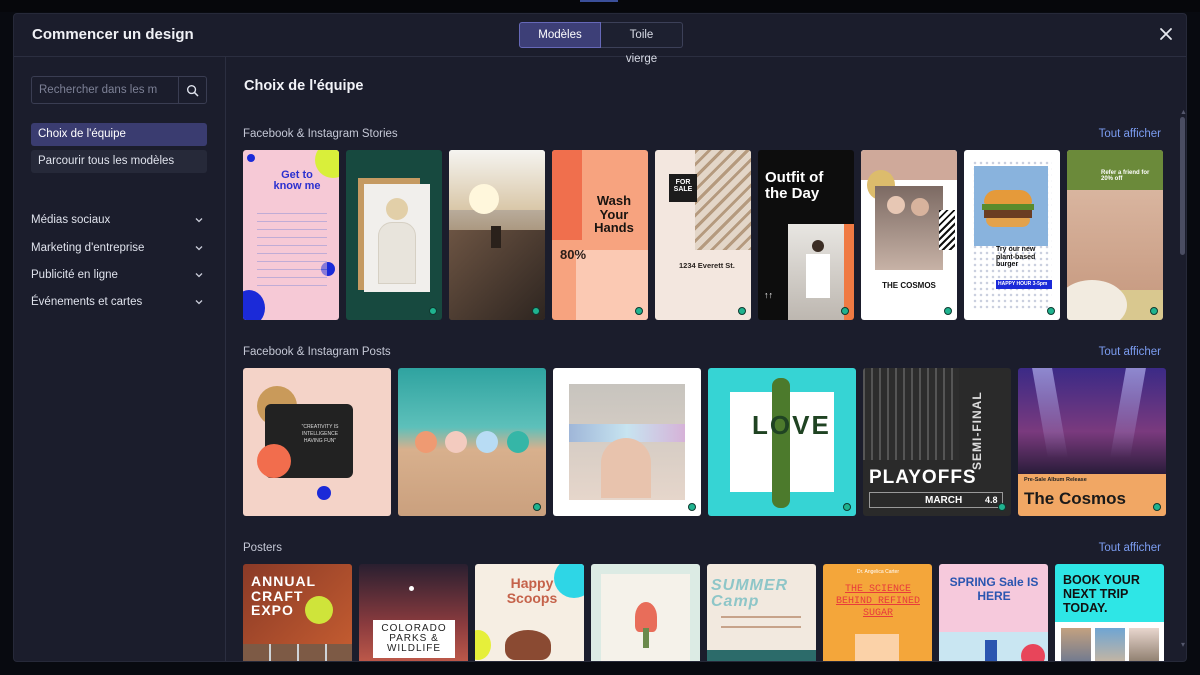 This screenshot has height=675, width=1200. What do you see at coordinates (878, 572) in the screenshot?
I see `template-text: Dr. Angelica Carter` at bounding box center [878, 572].